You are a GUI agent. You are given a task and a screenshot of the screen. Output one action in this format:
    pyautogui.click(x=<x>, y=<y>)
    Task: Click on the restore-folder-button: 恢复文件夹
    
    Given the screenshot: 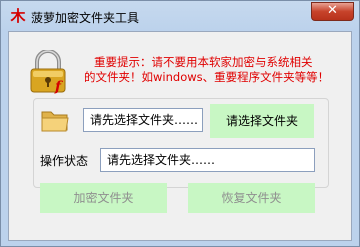 What is the action you would take?
    pyautogui.click(x=251, y=198)
    